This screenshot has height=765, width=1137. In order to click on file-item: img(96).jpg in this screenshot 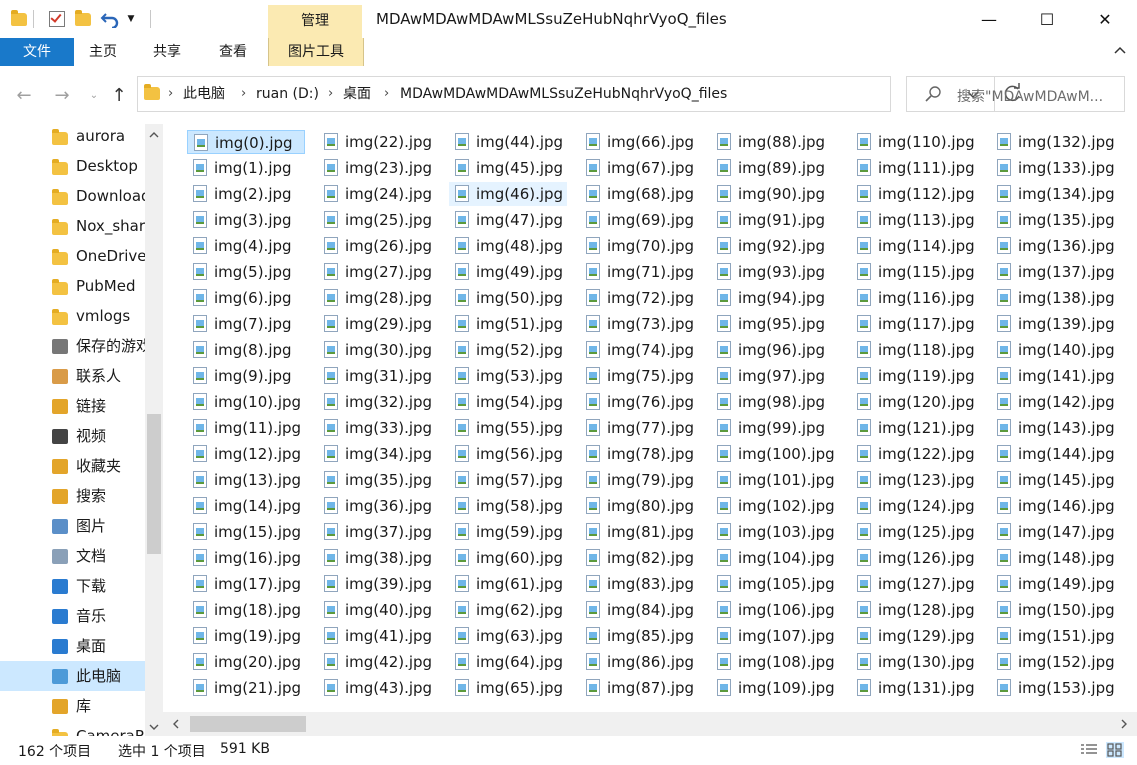, I will do `click(776, 350)`.